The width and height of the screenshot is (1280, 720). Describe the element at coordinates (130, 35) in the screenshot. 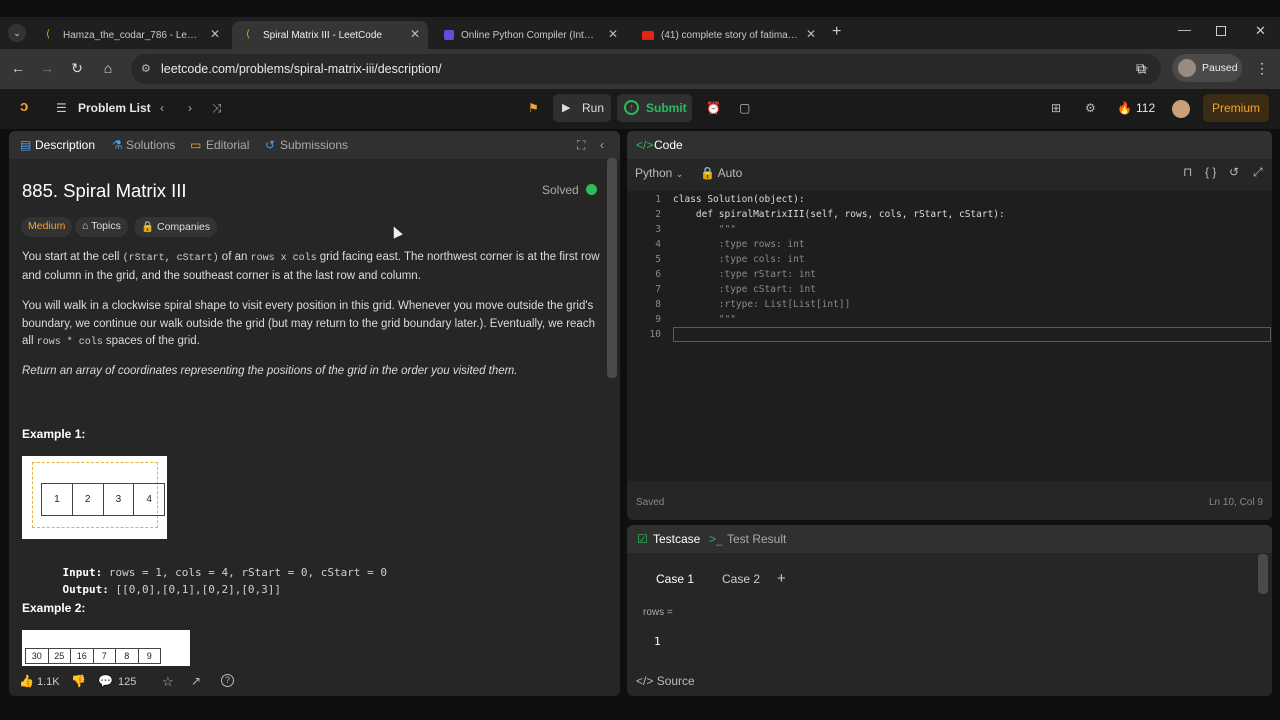

I see `browser-tab: ⟨ Hamza_the_codar_786 - LeetCode ✕` at that location.